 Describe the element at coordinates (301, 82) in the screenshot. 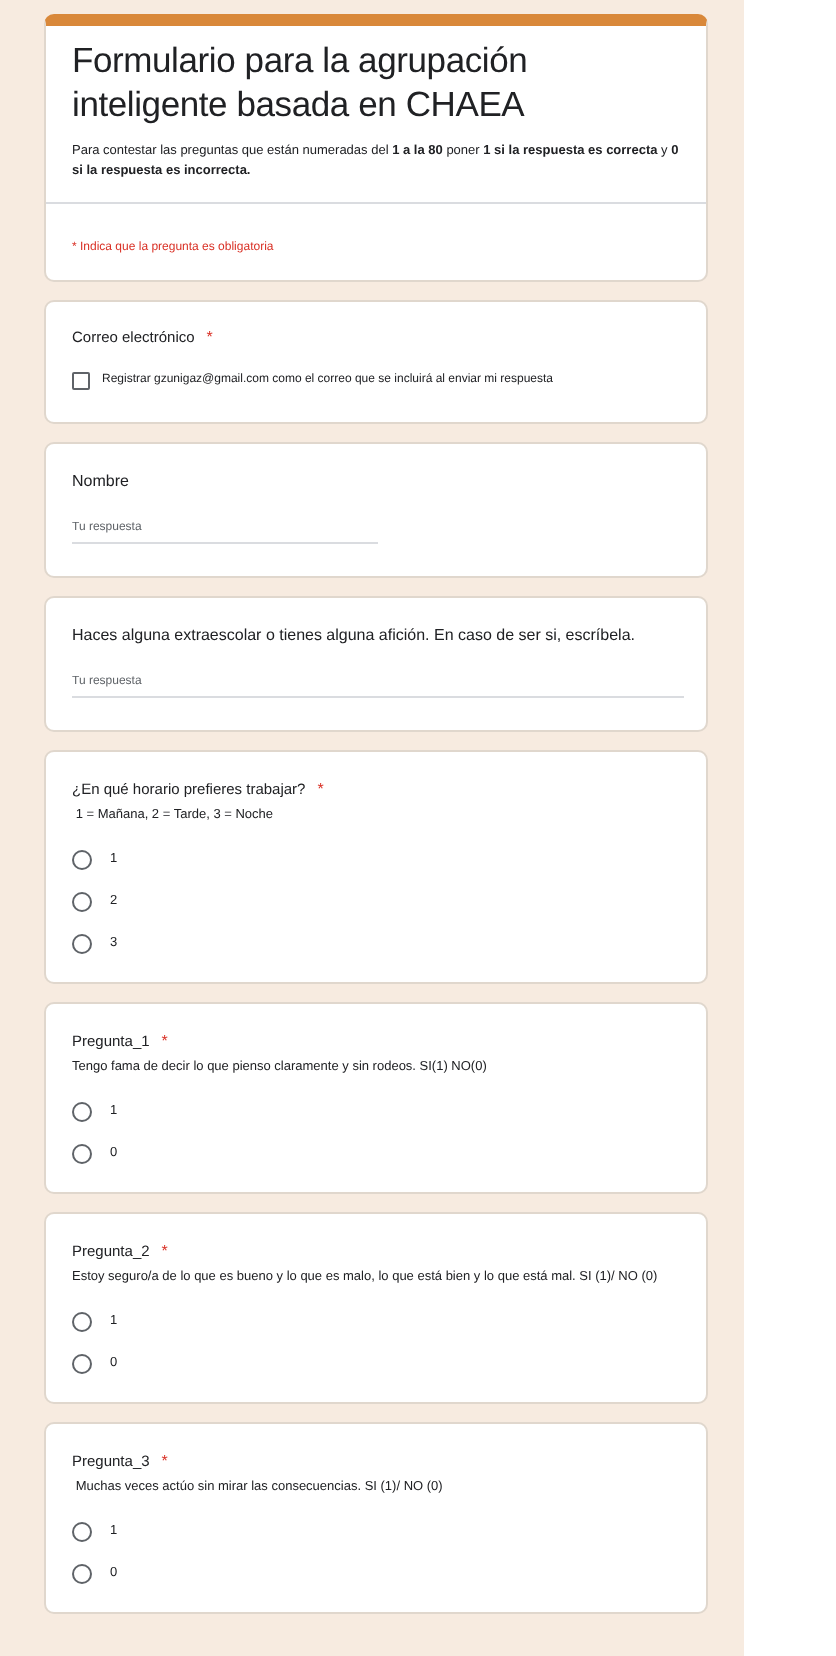

I see `form-title: Formulario para la agrupación inteligente basada en CHAEA` at that location.